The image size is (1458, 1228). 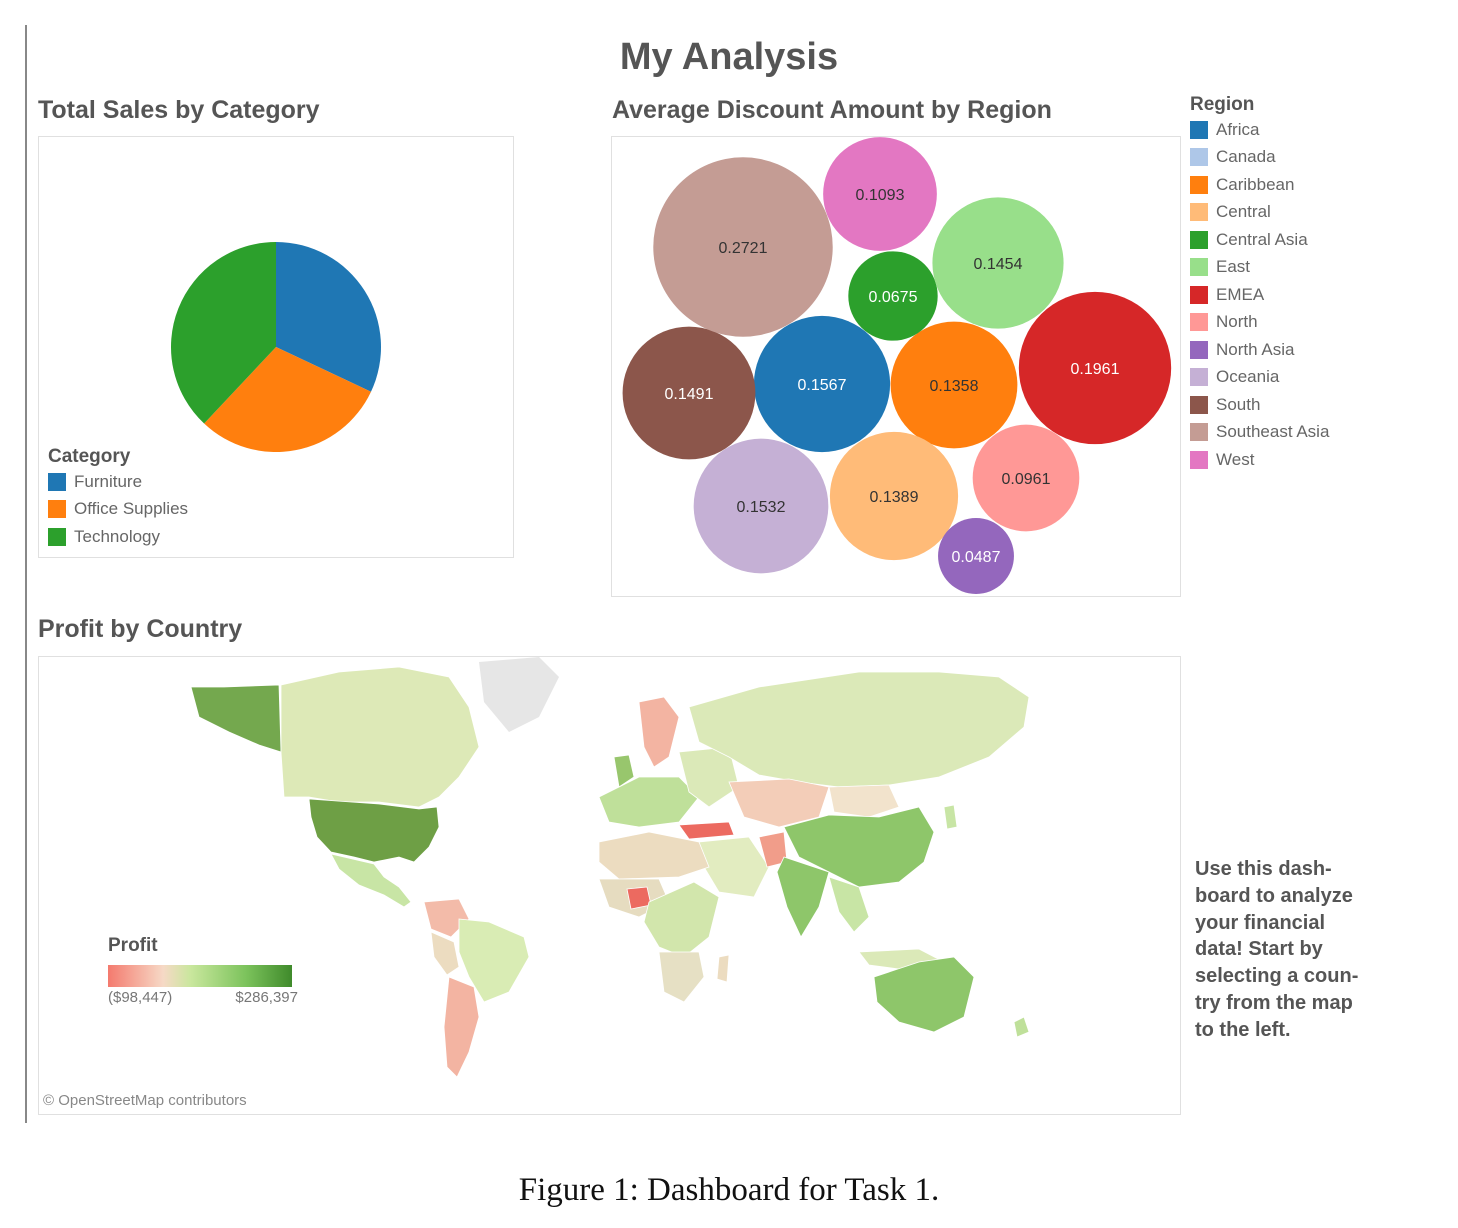 What do you see at coordinates (133, 945) in the screenshot?
I see `profit-legend-title: Profit` at bounding box center [133, 945].